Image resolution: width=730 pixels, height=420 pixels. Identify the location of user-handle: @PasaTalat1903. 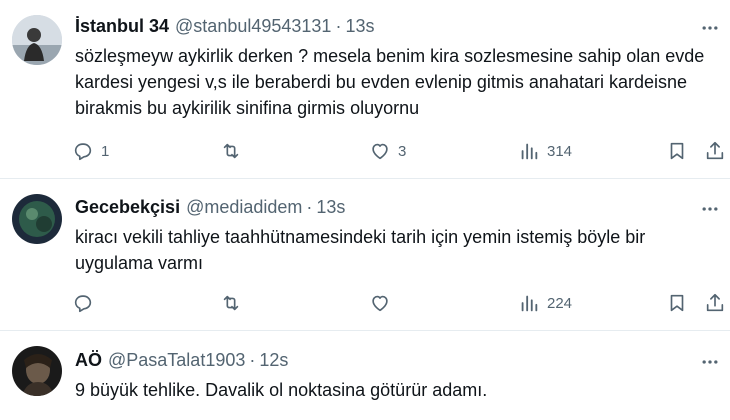
(176, 360).